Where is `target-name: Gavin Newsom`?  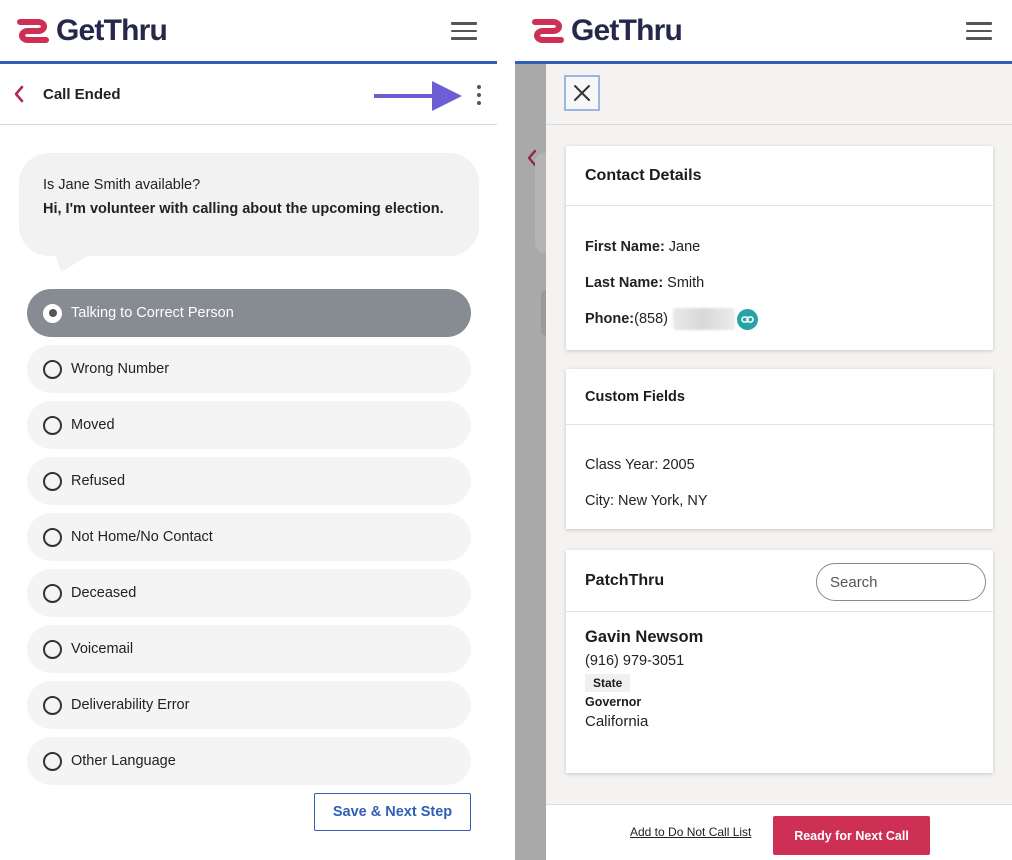 target-name: Gavin Newsom is located at coordinates (644, 637).